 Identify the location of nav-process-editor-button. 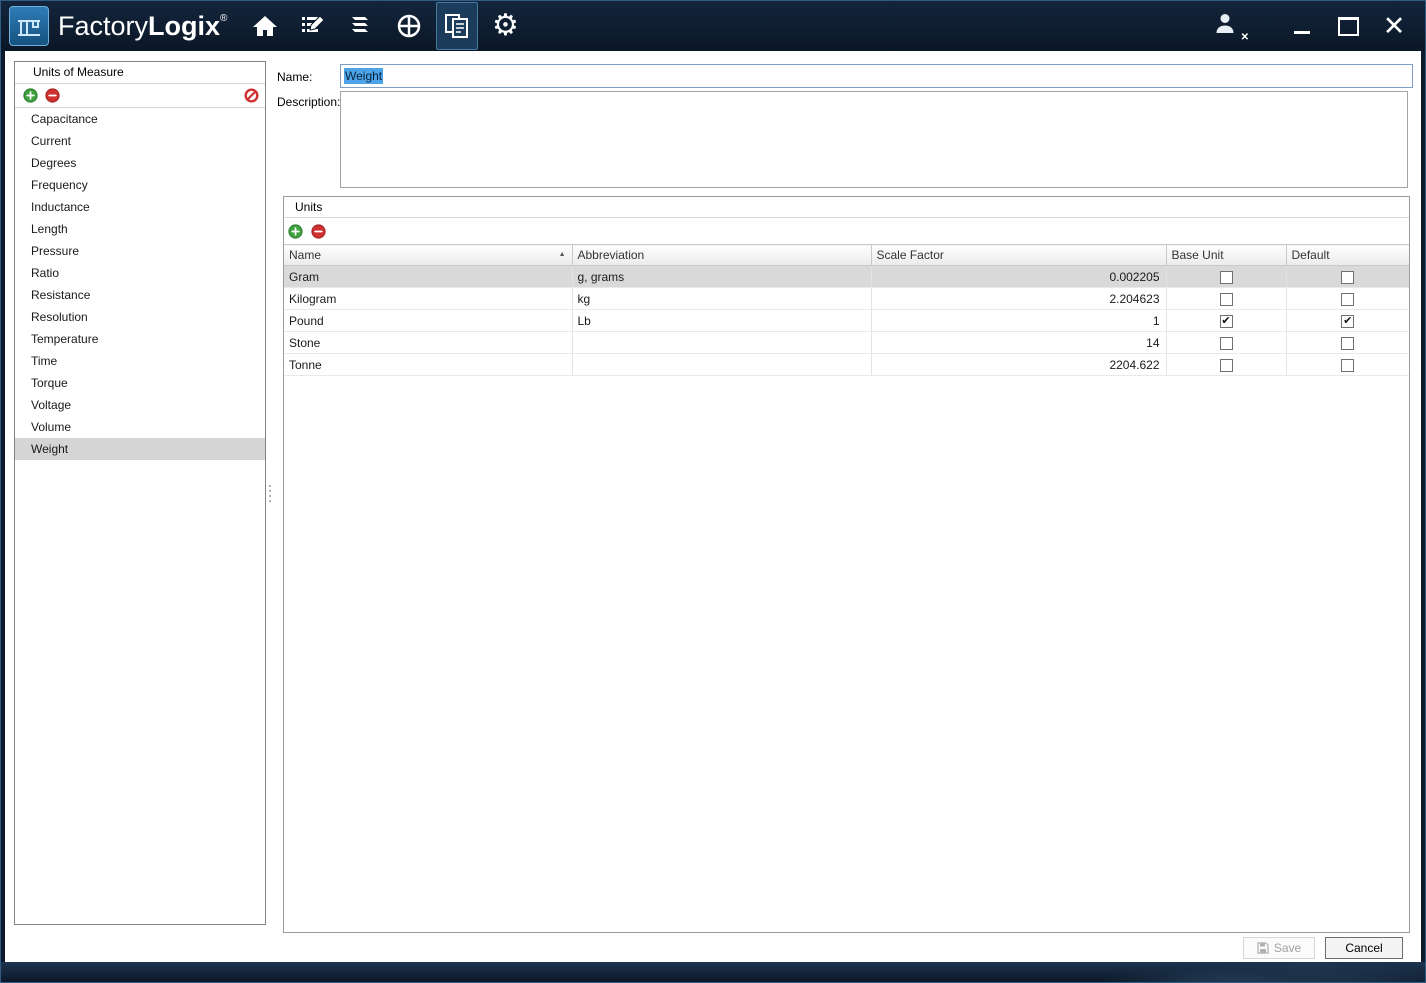
(313, 26).